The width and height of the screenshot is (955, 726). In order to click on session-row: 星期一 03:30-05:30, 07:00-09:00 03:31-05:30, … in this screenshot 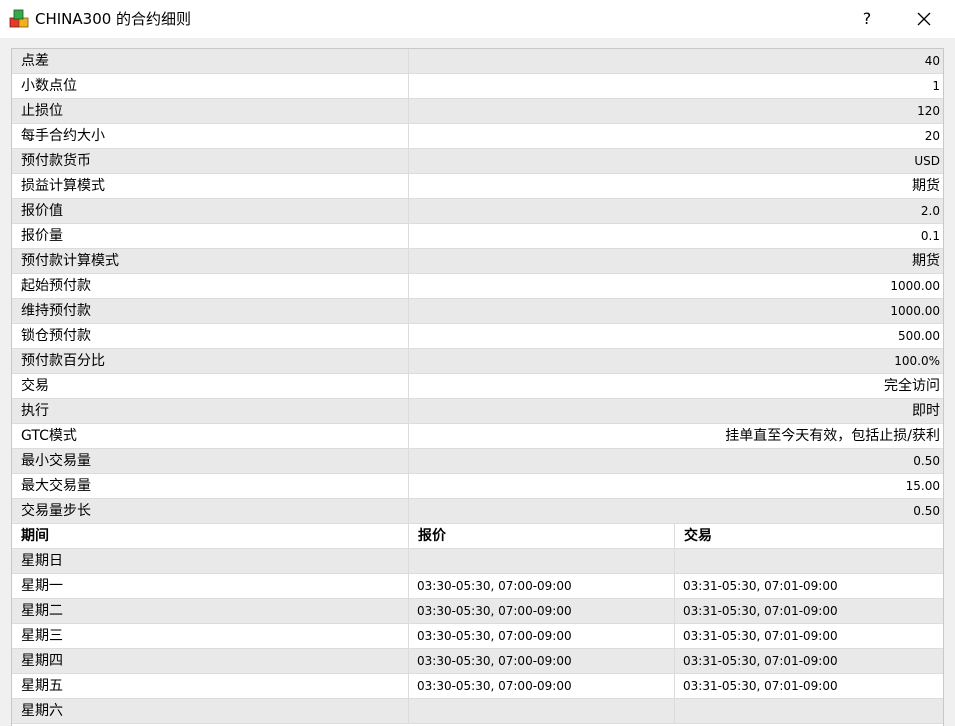, I will do `click(477, 586)`.